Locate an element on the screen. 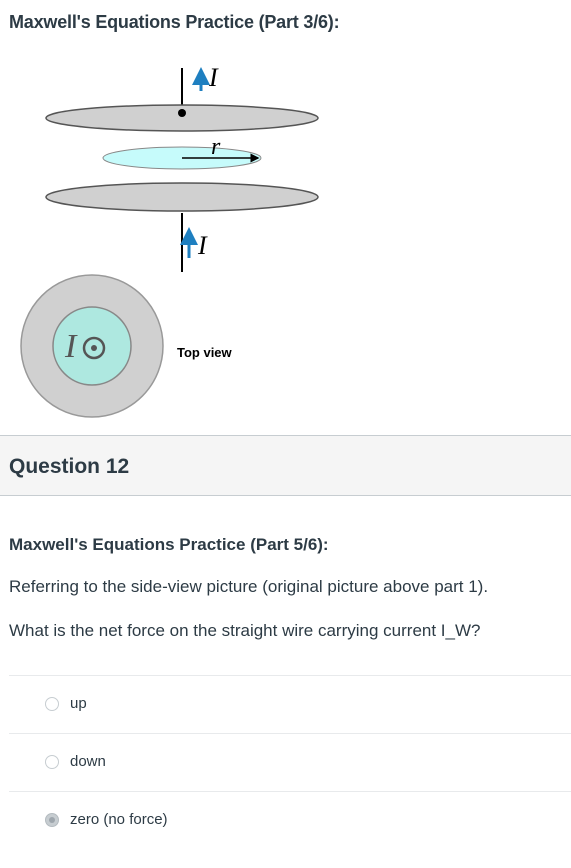  question-number: Question 12 is located at coordinates (69, 466).